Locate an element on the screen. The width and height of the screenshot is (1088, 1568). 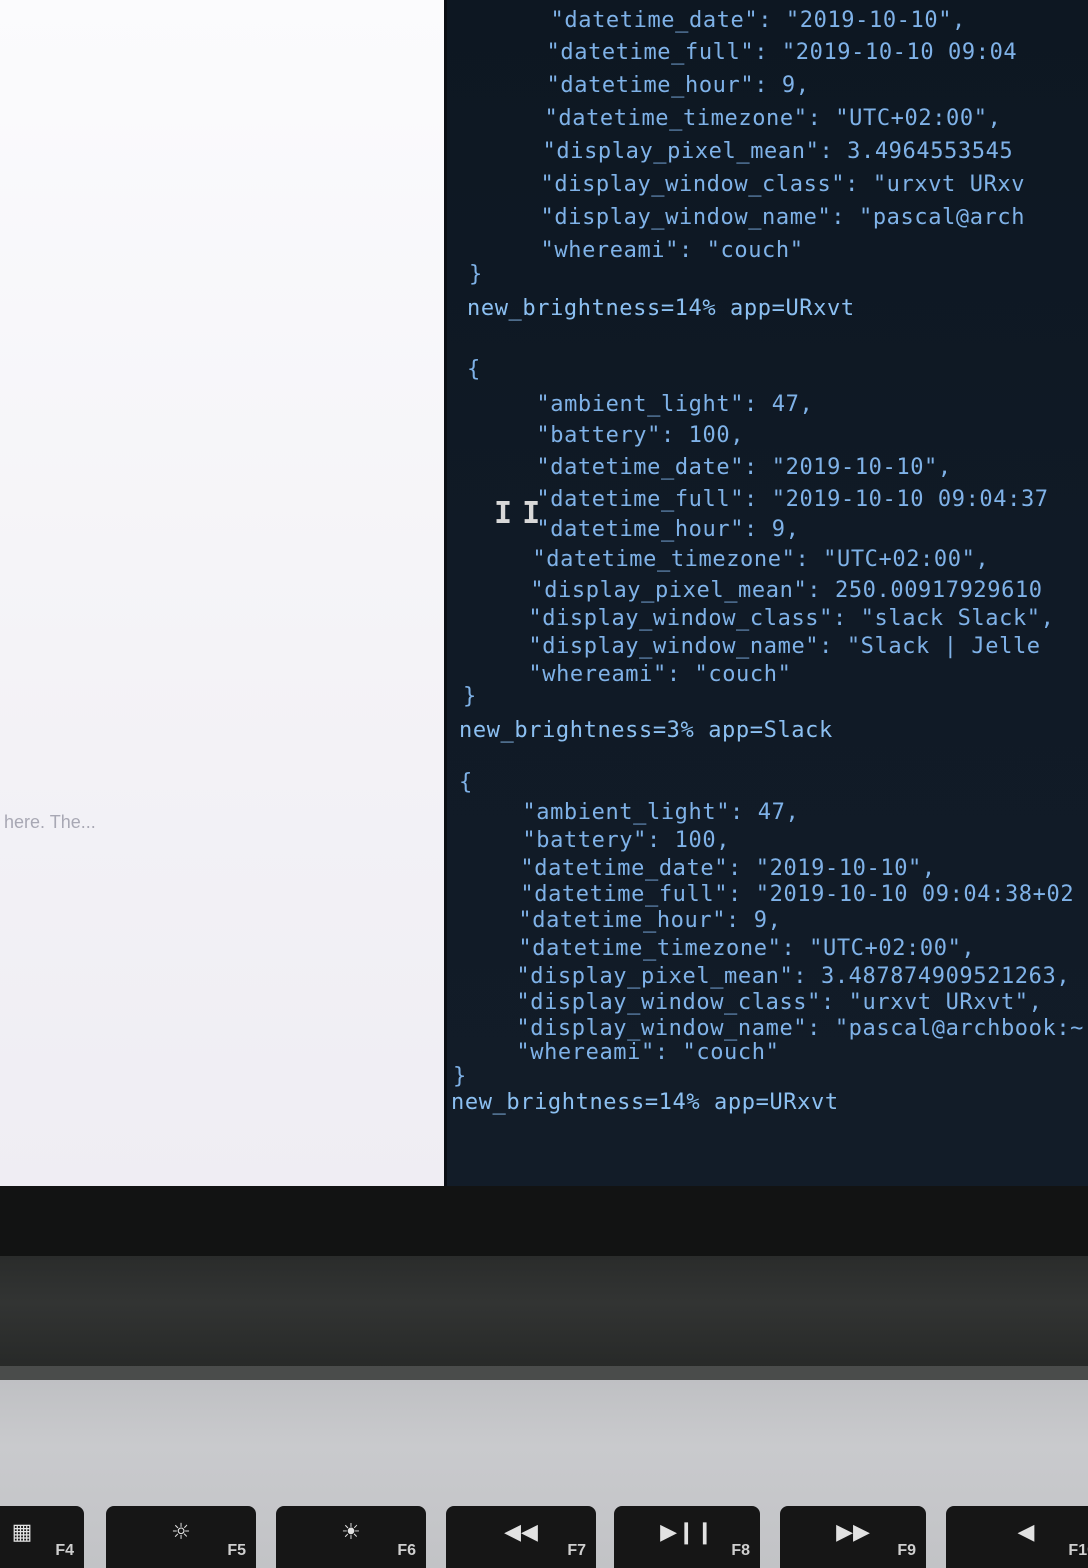
key-label: F5 is located at coordinates (236, 1550).